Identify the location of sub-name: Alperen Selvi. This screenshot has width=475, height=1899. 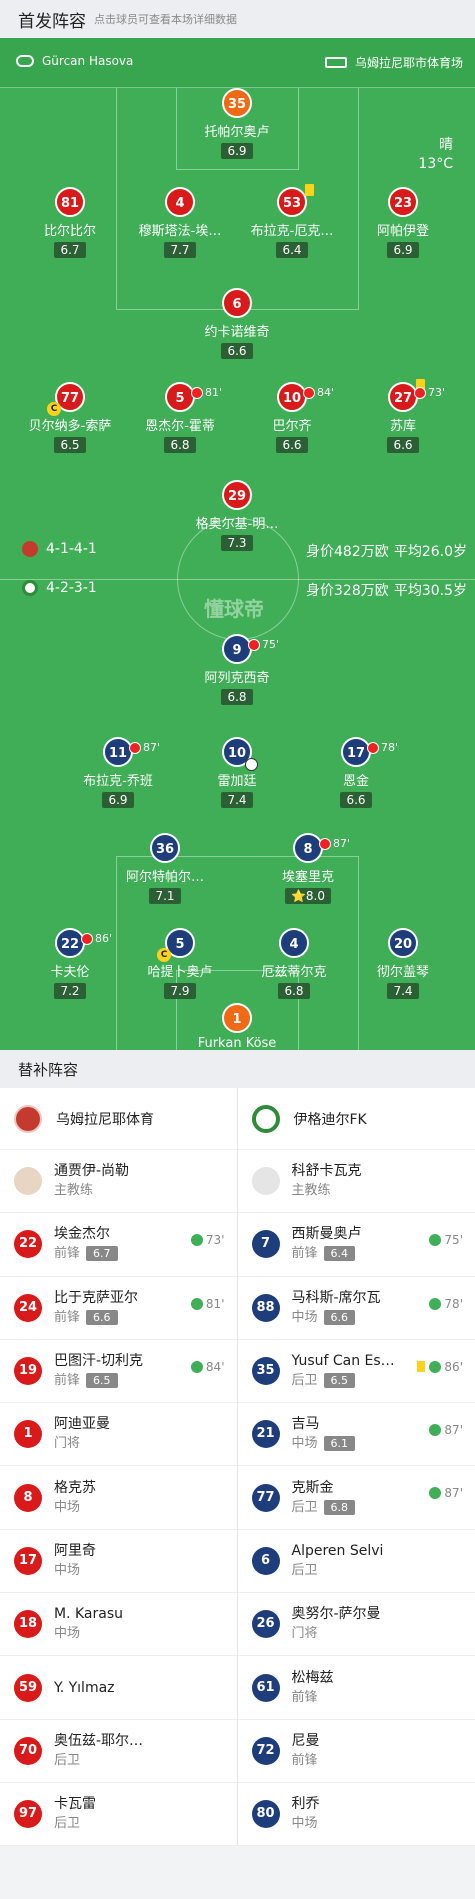
(337, 1550).